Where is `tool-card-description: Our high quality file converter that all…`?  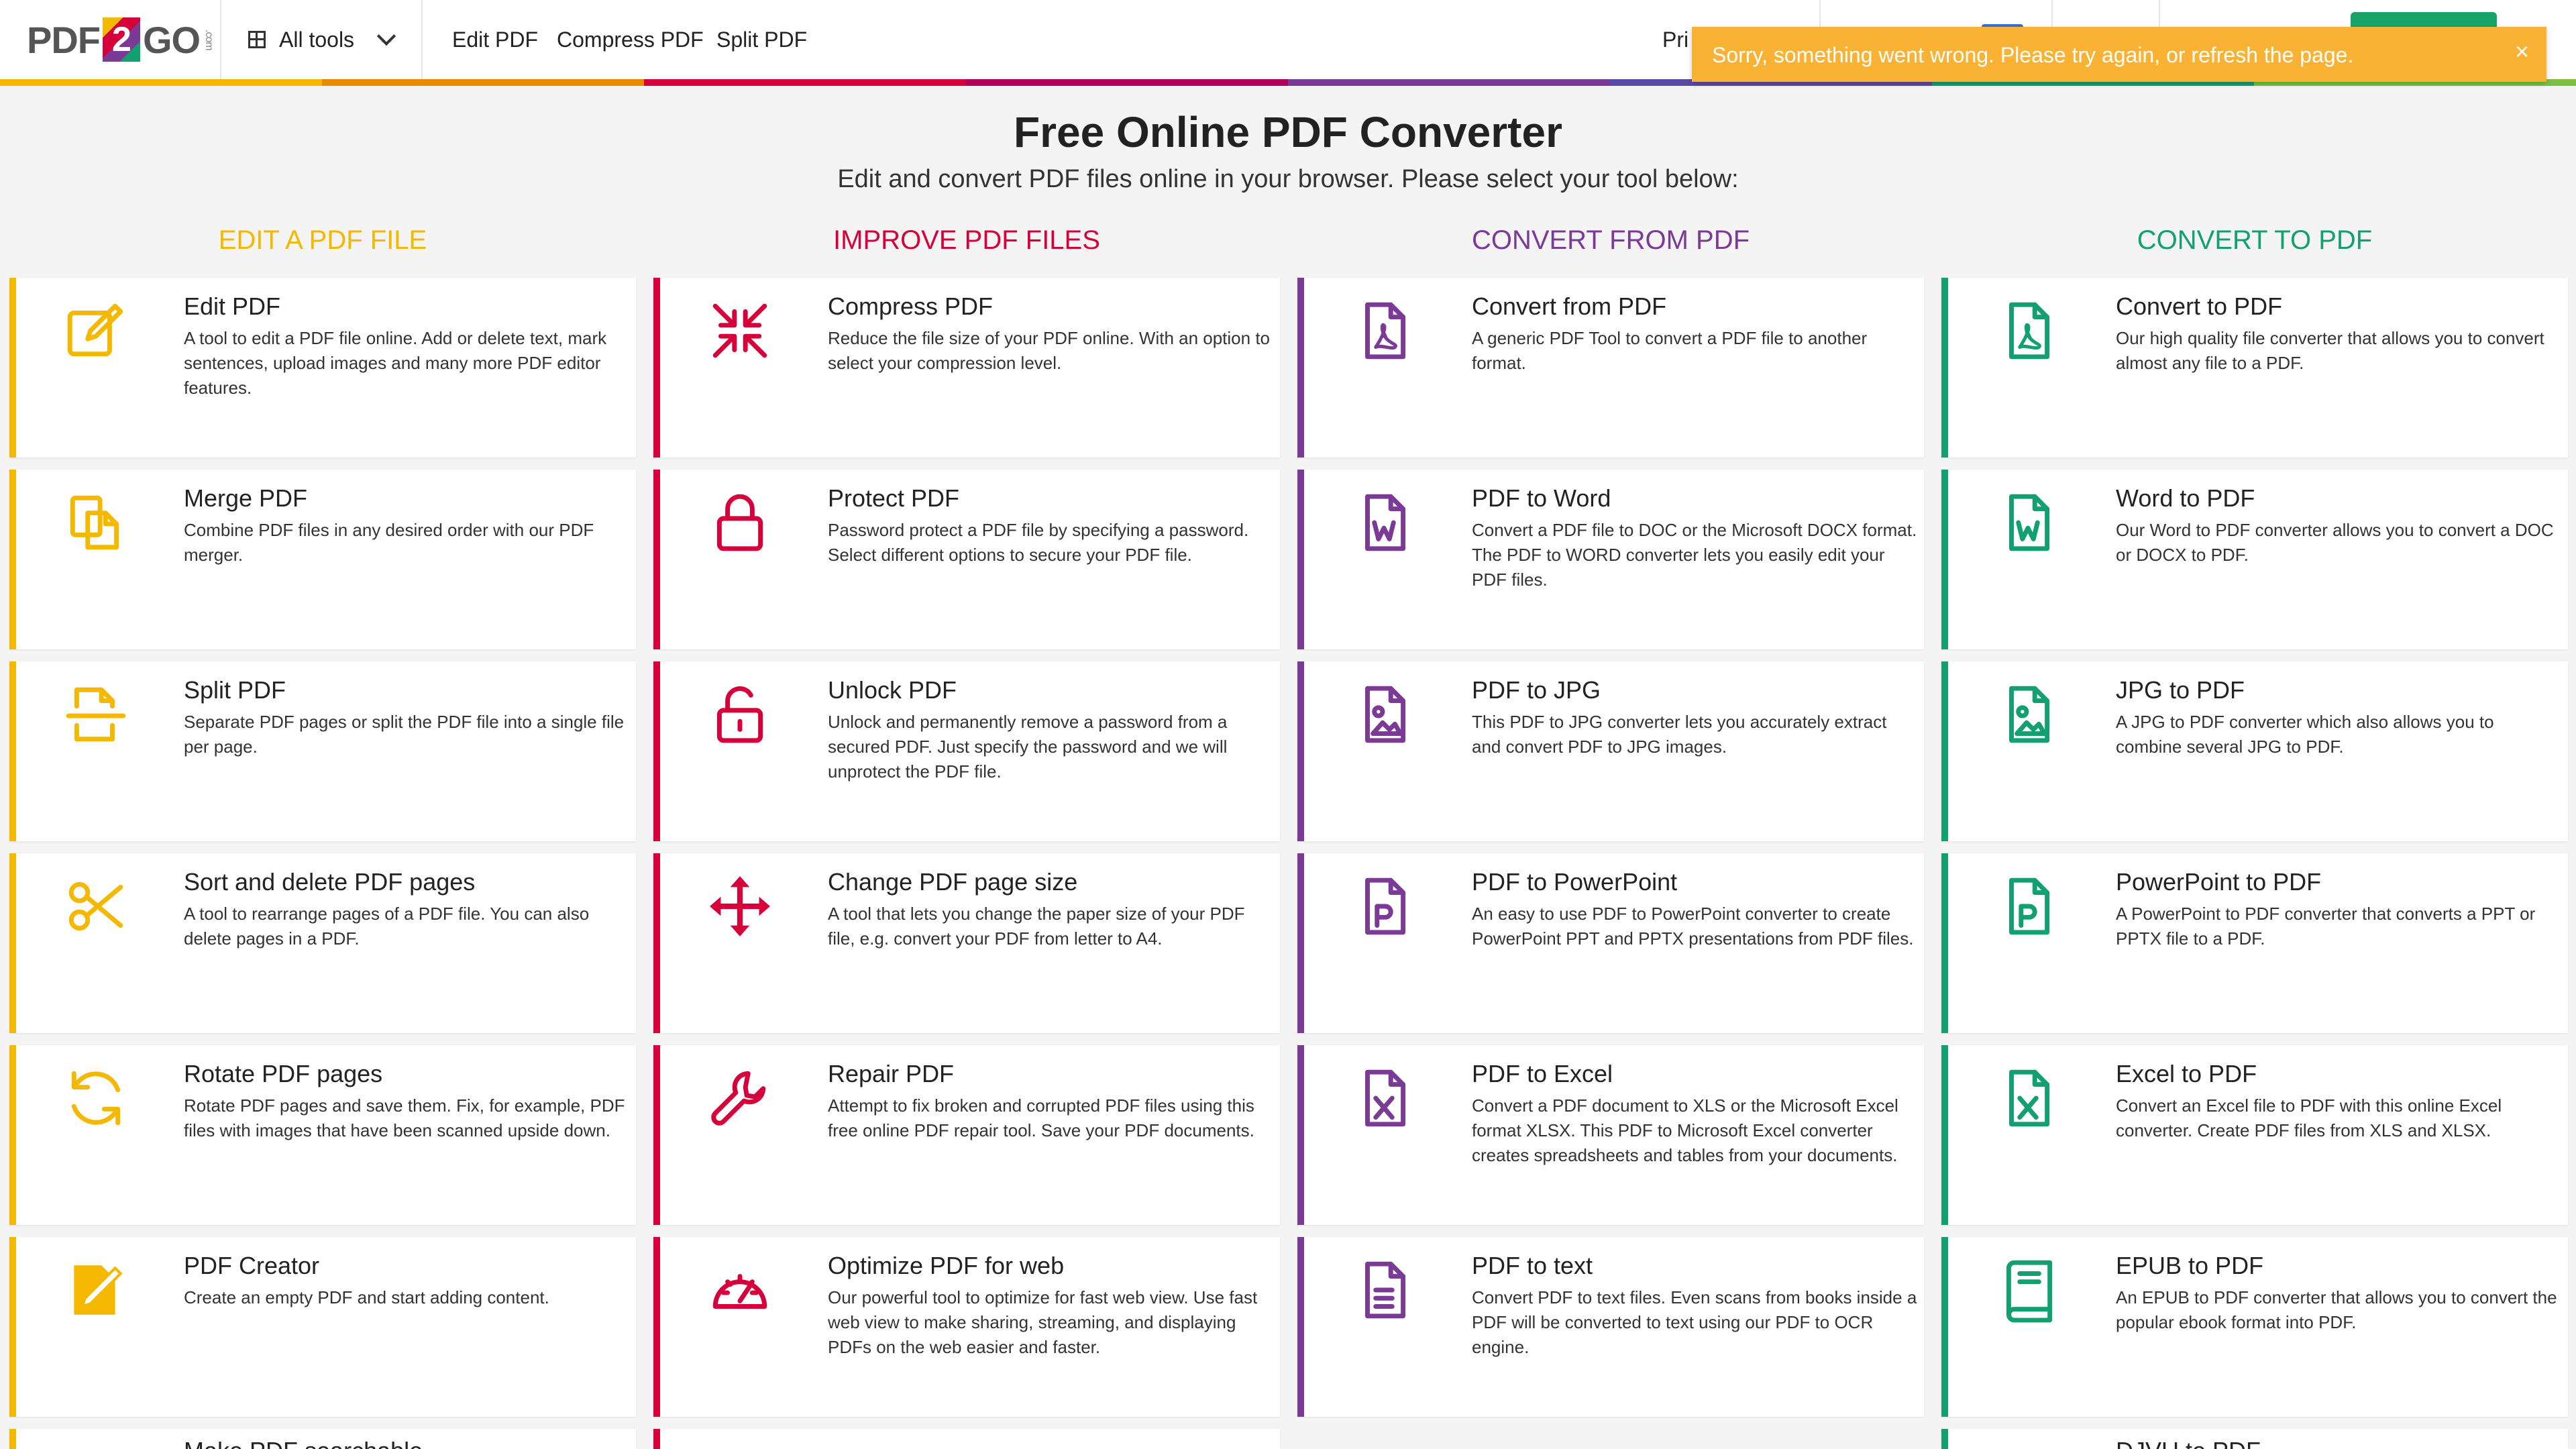
tool-card-description: Our high quality file converter that all… is located at coordinates (2330, 350).